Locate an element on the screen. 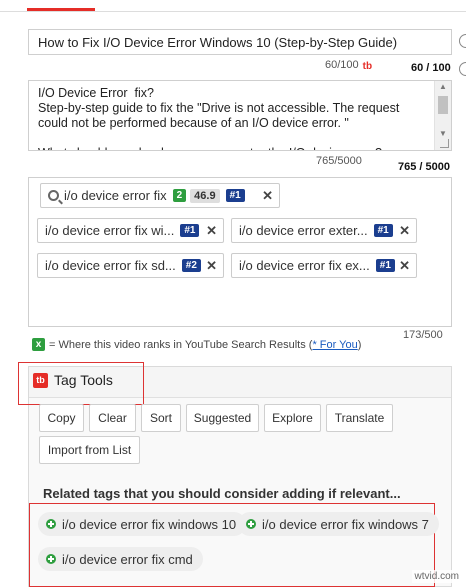  related-tag-chip: i/o device error fix windows 10 is located at coordinates (142, 524).